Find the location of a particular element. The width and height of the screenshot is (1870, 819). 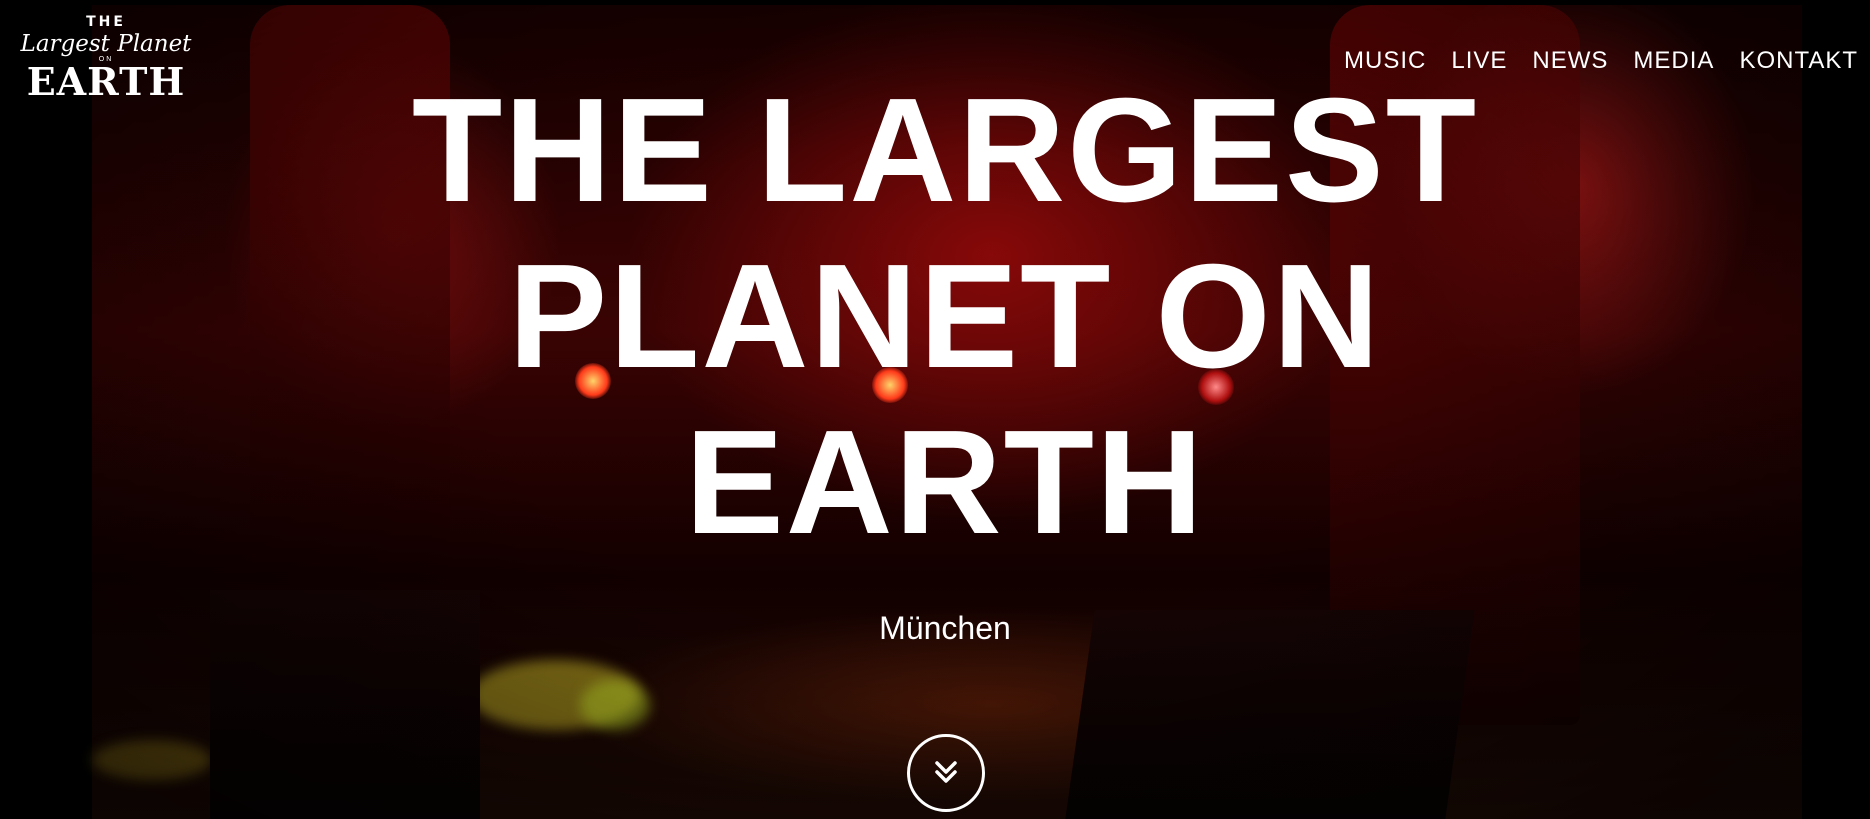

logo-the-text: THE is located at coordinates (106, 22).